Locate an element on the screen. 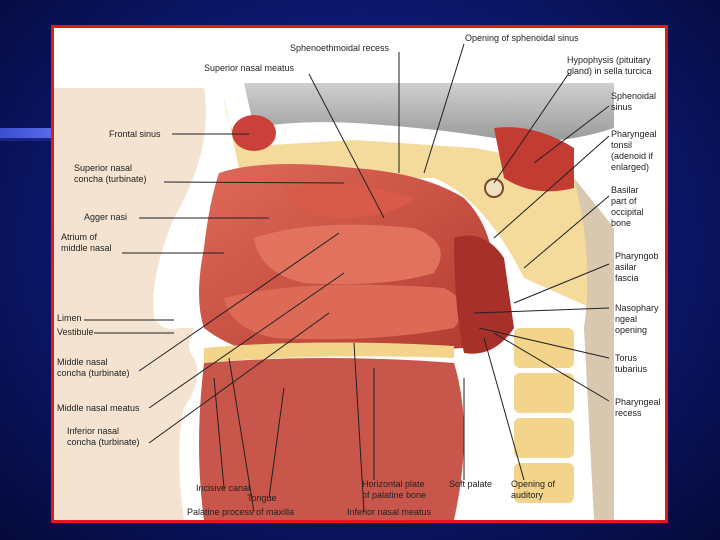 This screenshot has height=540, width=720. label-middle-nasal-meatus: Middle nasal meatus is located at coordinates (98, 408).